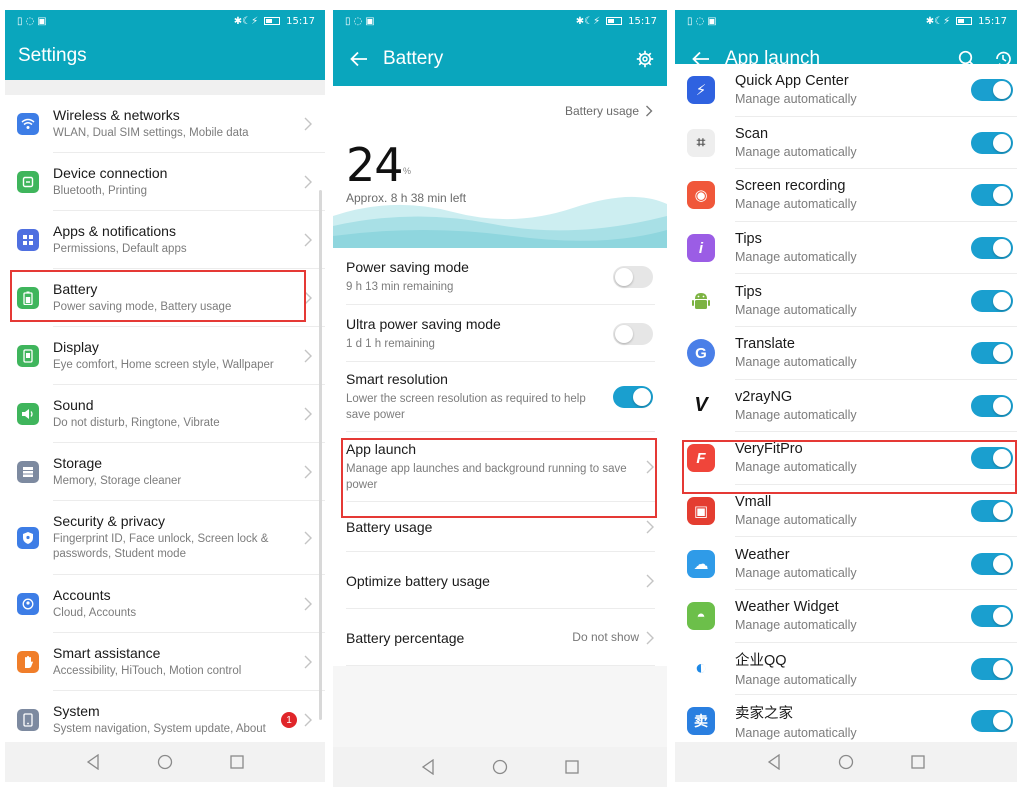 This screenshot has width=1017, height=787. What do you see at coordinates (28, 298) in the screenshot?
I see `battery-icon` at bounding box center [28, 298].